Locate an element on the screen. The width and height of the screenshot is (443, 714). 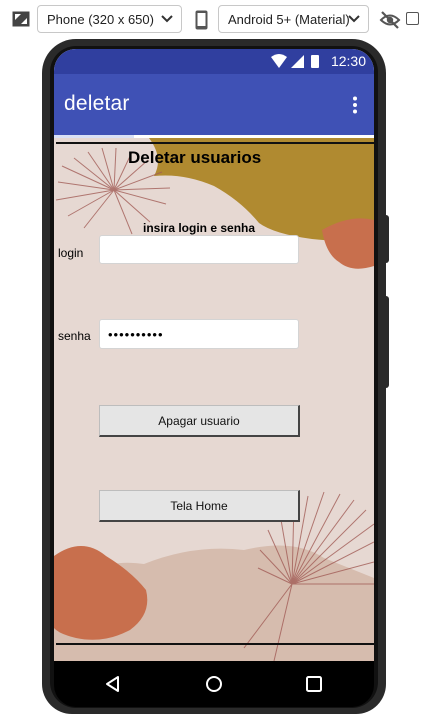
battery-icon is located at coordinates (315, 61).